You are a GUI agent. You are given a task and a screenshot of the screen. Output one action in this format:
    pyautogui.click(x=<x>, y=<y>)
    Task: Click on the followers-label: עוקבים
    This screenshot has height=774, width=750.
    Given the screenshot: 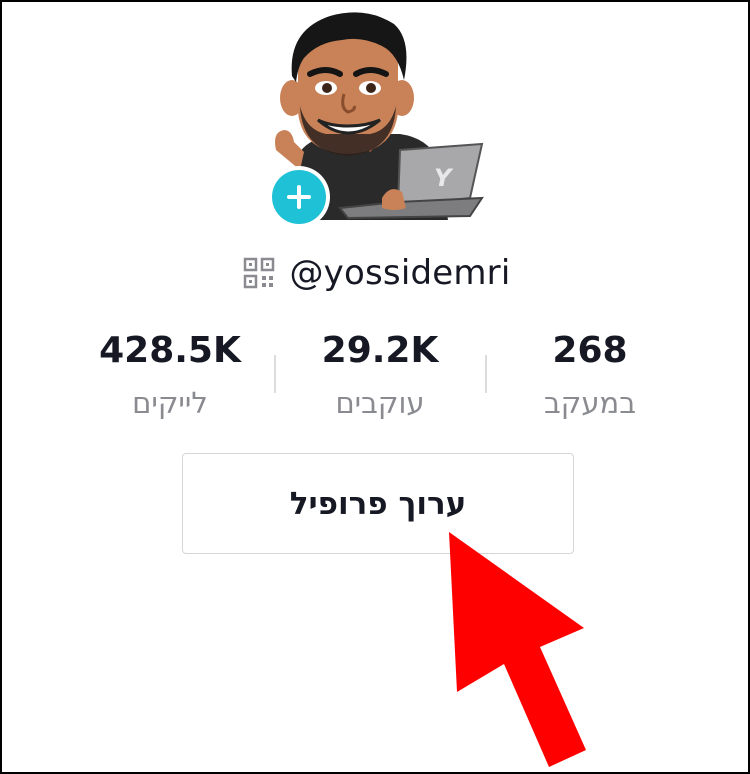 What is the action you would take?
    pyautogui.click(x=380, y=403)
    